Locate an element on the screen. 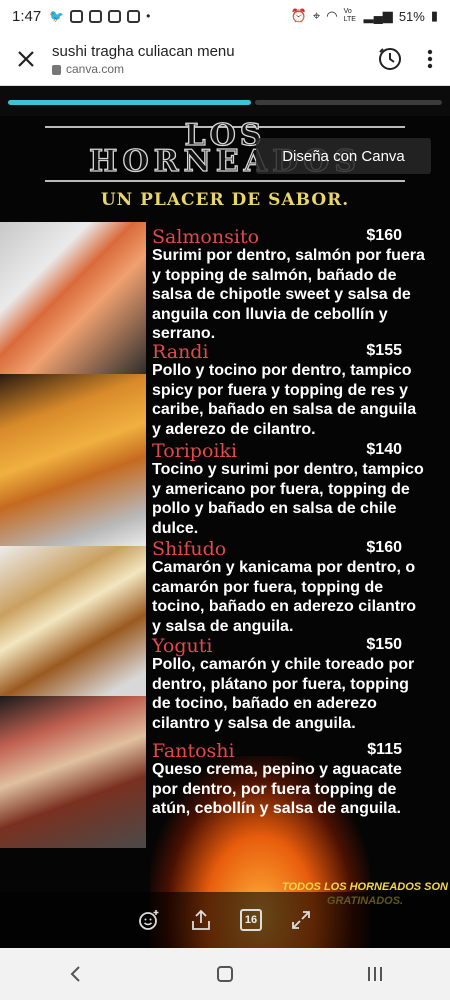  item-price: $150 is located at coordinates (384, 644).